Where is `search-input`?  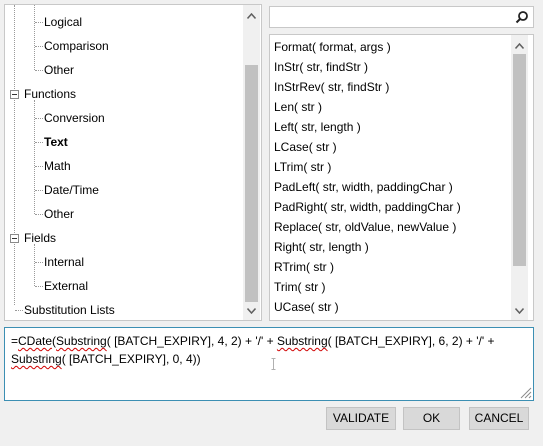
search-input is located at coordinates (390, 17).